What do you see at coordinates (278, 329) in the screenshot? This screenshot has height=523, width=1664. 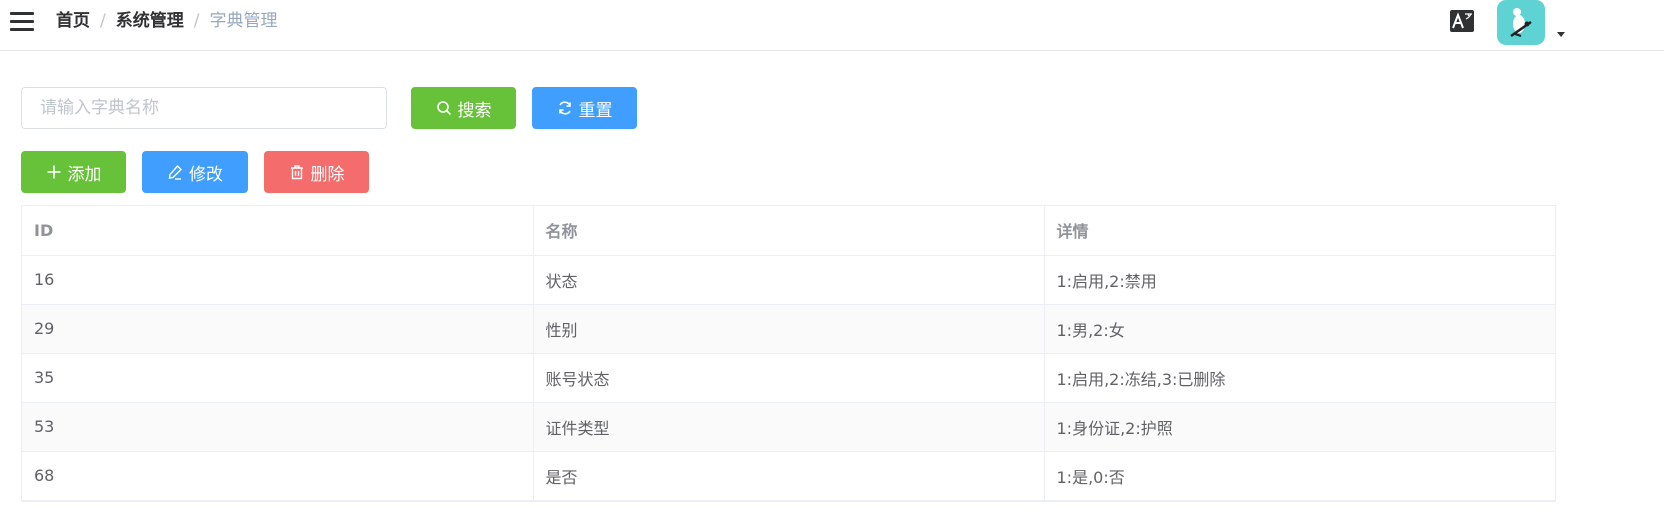 I see `cell-id: 29` at bounding box center [278, 329].